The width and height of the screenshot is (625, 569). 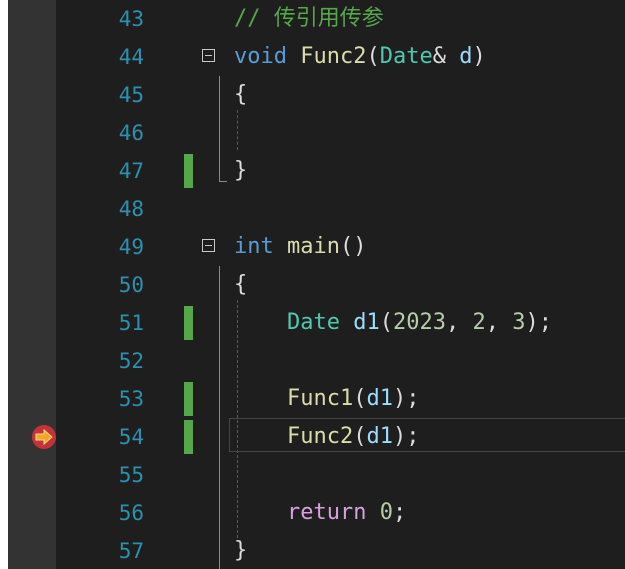 I want to click on indent-guide-func2, so click(x=237, y=130).